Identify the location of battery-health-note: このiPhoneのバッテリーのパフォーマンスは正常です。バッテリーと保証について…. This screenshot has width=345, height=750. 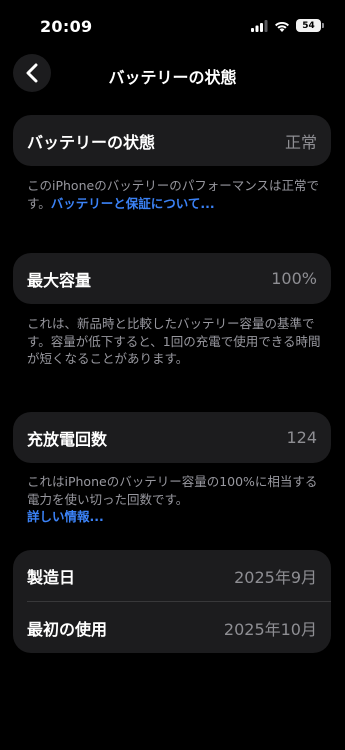
(177, 194).